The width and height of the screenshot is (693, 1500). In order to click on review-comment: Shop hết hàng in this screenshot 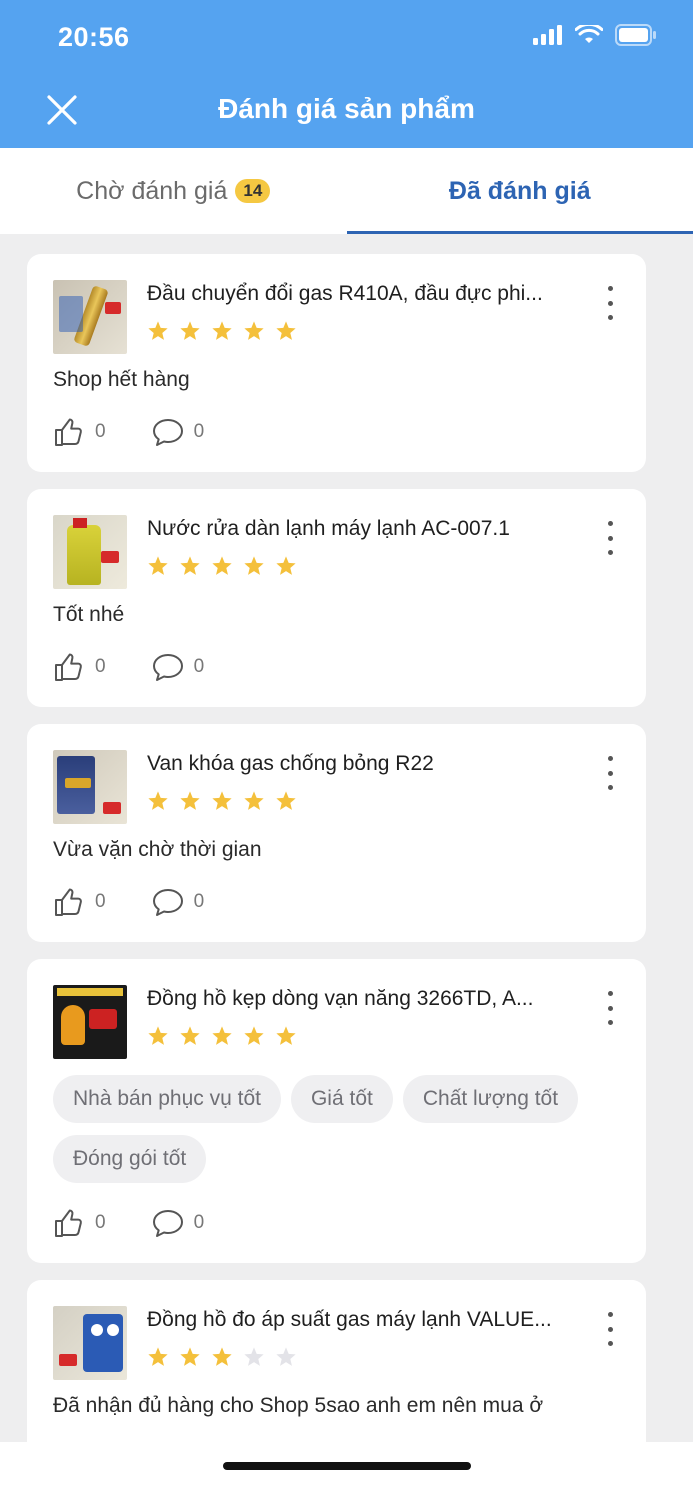, I will do `click(121, 379)`.